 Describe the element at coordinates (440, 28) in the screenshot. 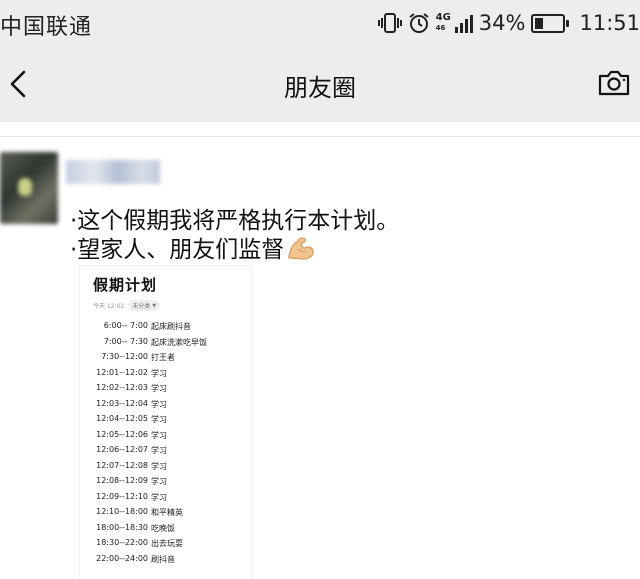

I see `network-sub-label: 46` at that location.